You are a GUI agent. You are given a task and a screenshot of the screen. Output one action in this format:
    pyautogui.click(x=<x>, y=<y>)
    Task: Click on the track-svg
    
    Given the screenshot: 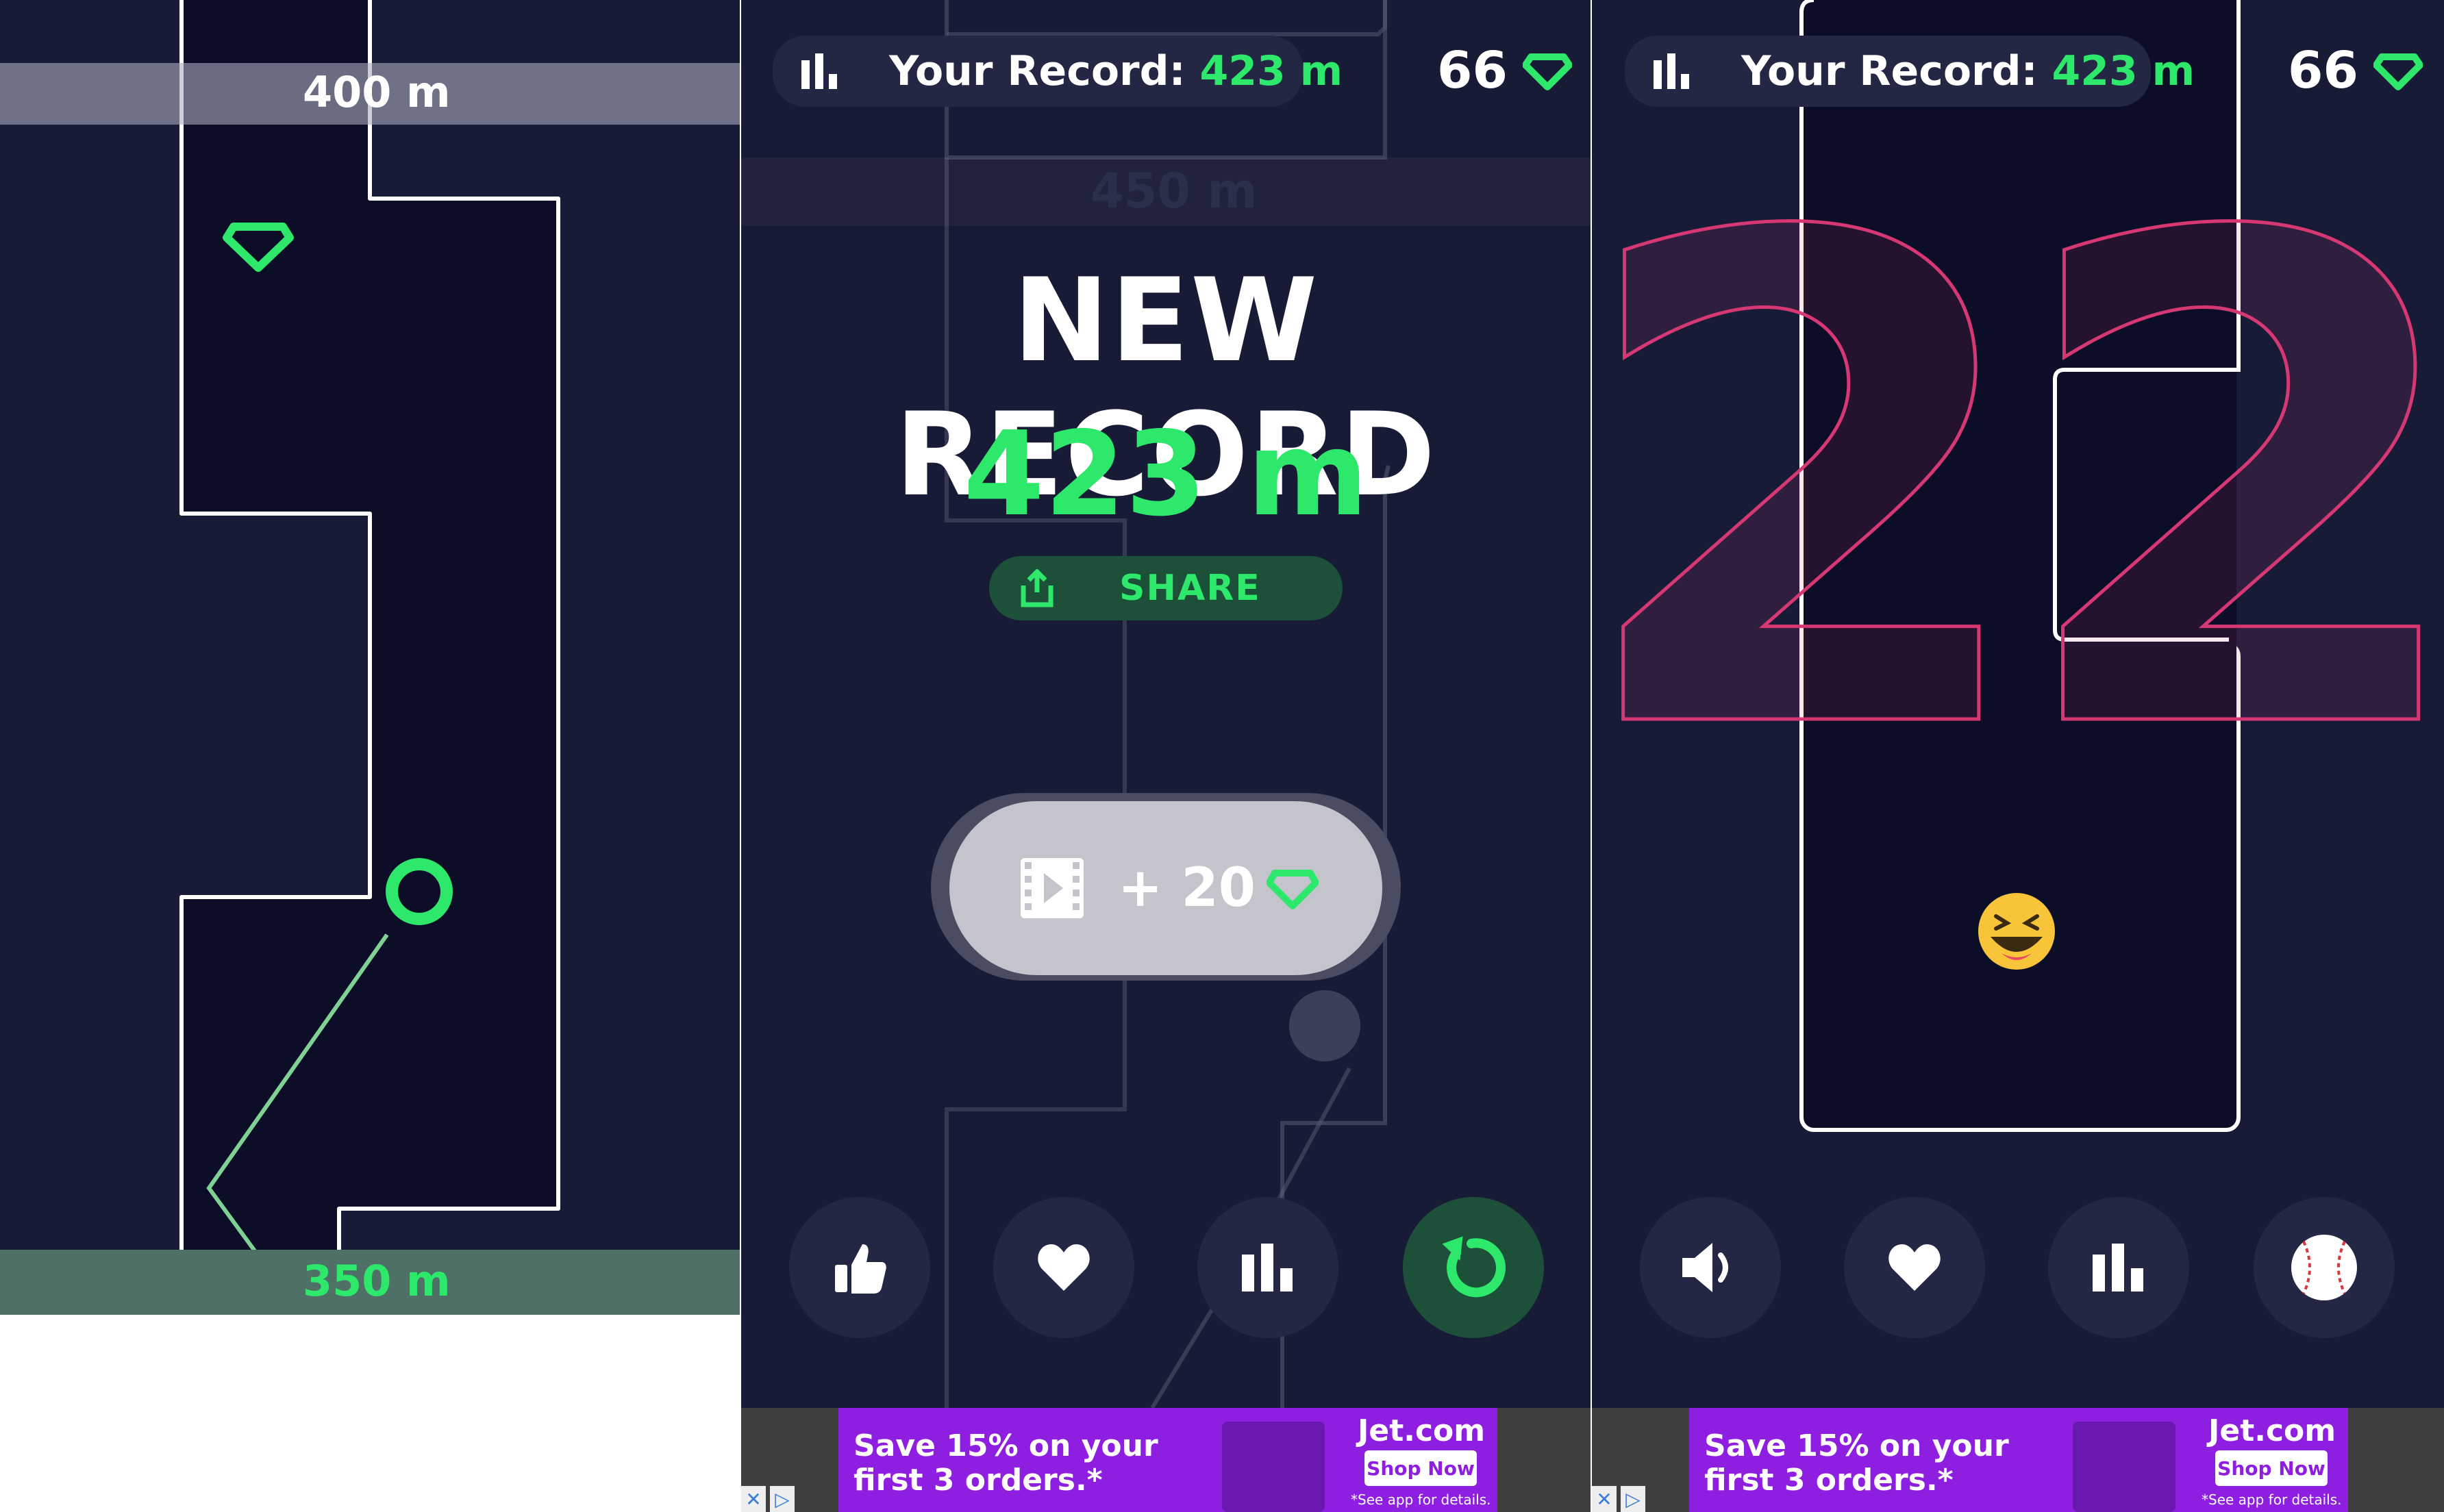 What is the action you would take?
    pyautogui.click(x=369, y=657)
    